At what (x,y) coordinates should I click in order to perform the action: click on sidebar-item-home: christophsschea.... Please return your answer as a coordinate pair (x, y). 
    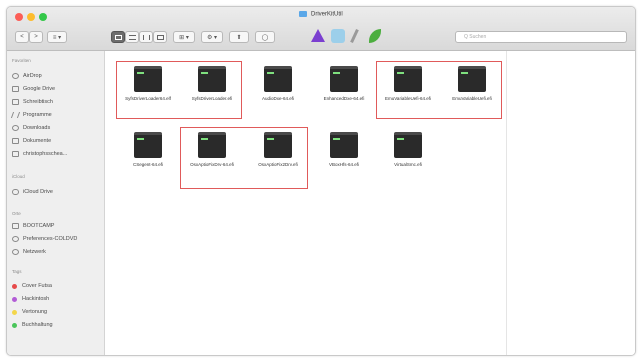
    Looking at the image, I should click on (39, 154).